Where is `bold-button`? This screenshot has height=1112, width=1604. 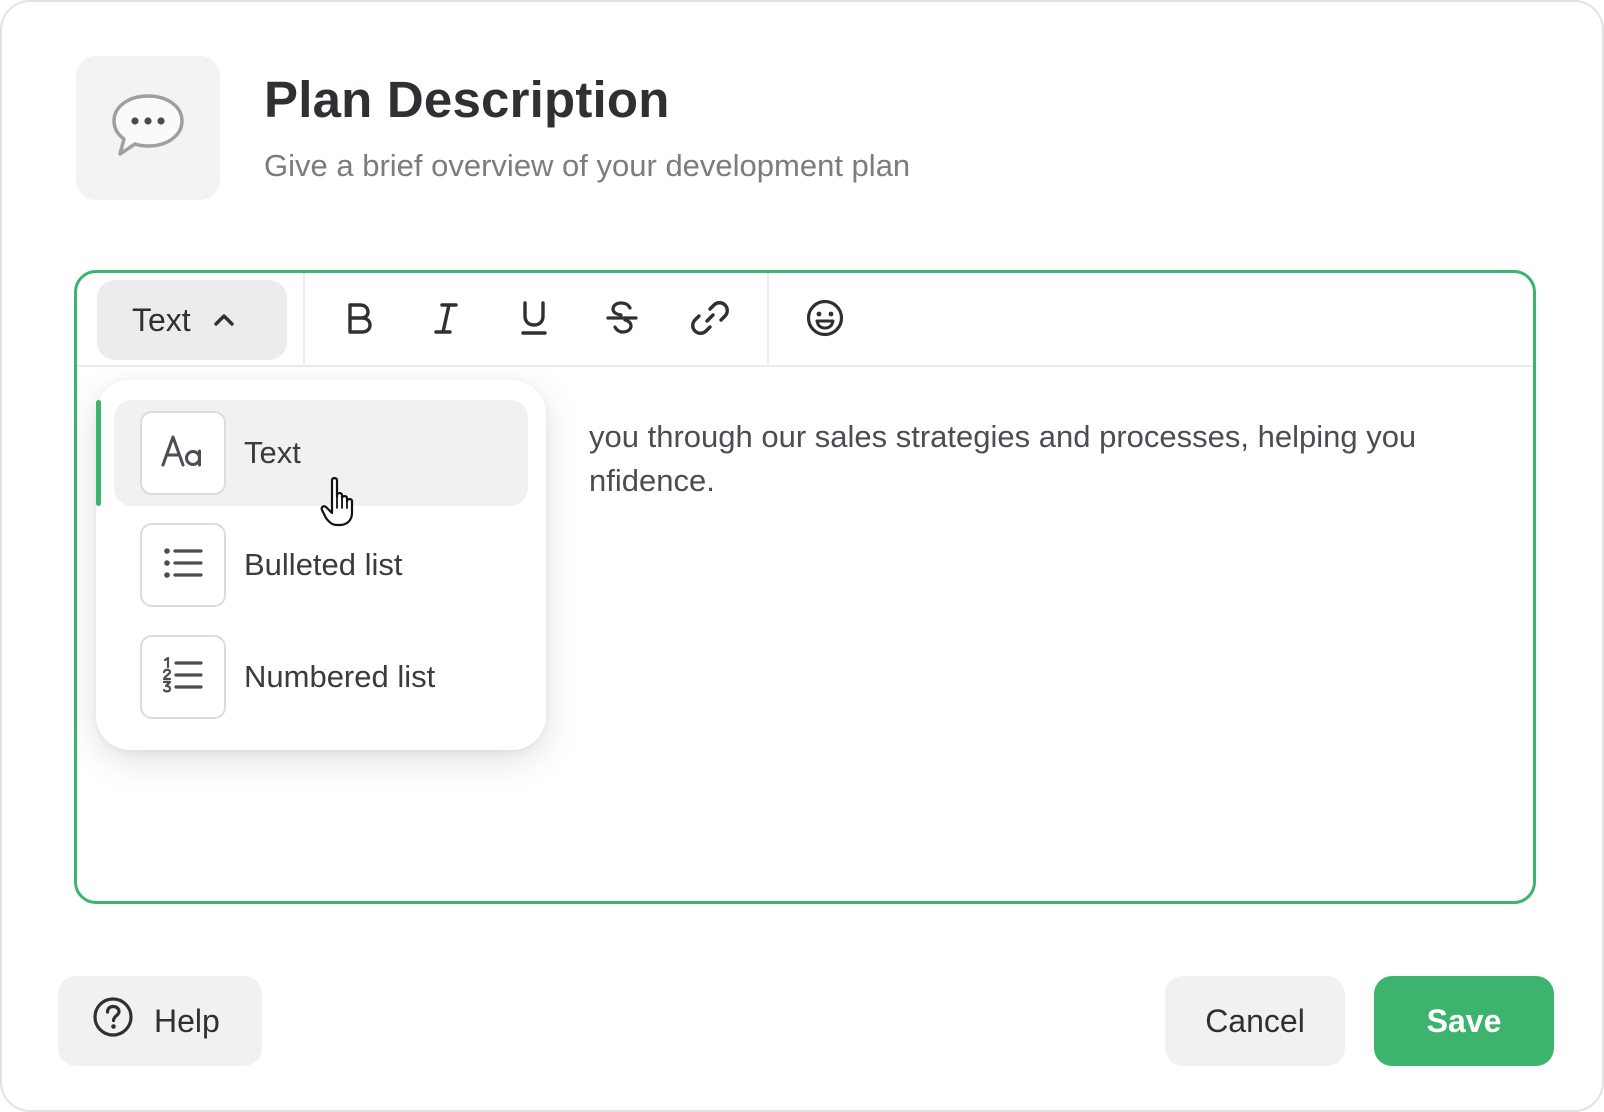
bold-button is located at coordinates (358, 320).